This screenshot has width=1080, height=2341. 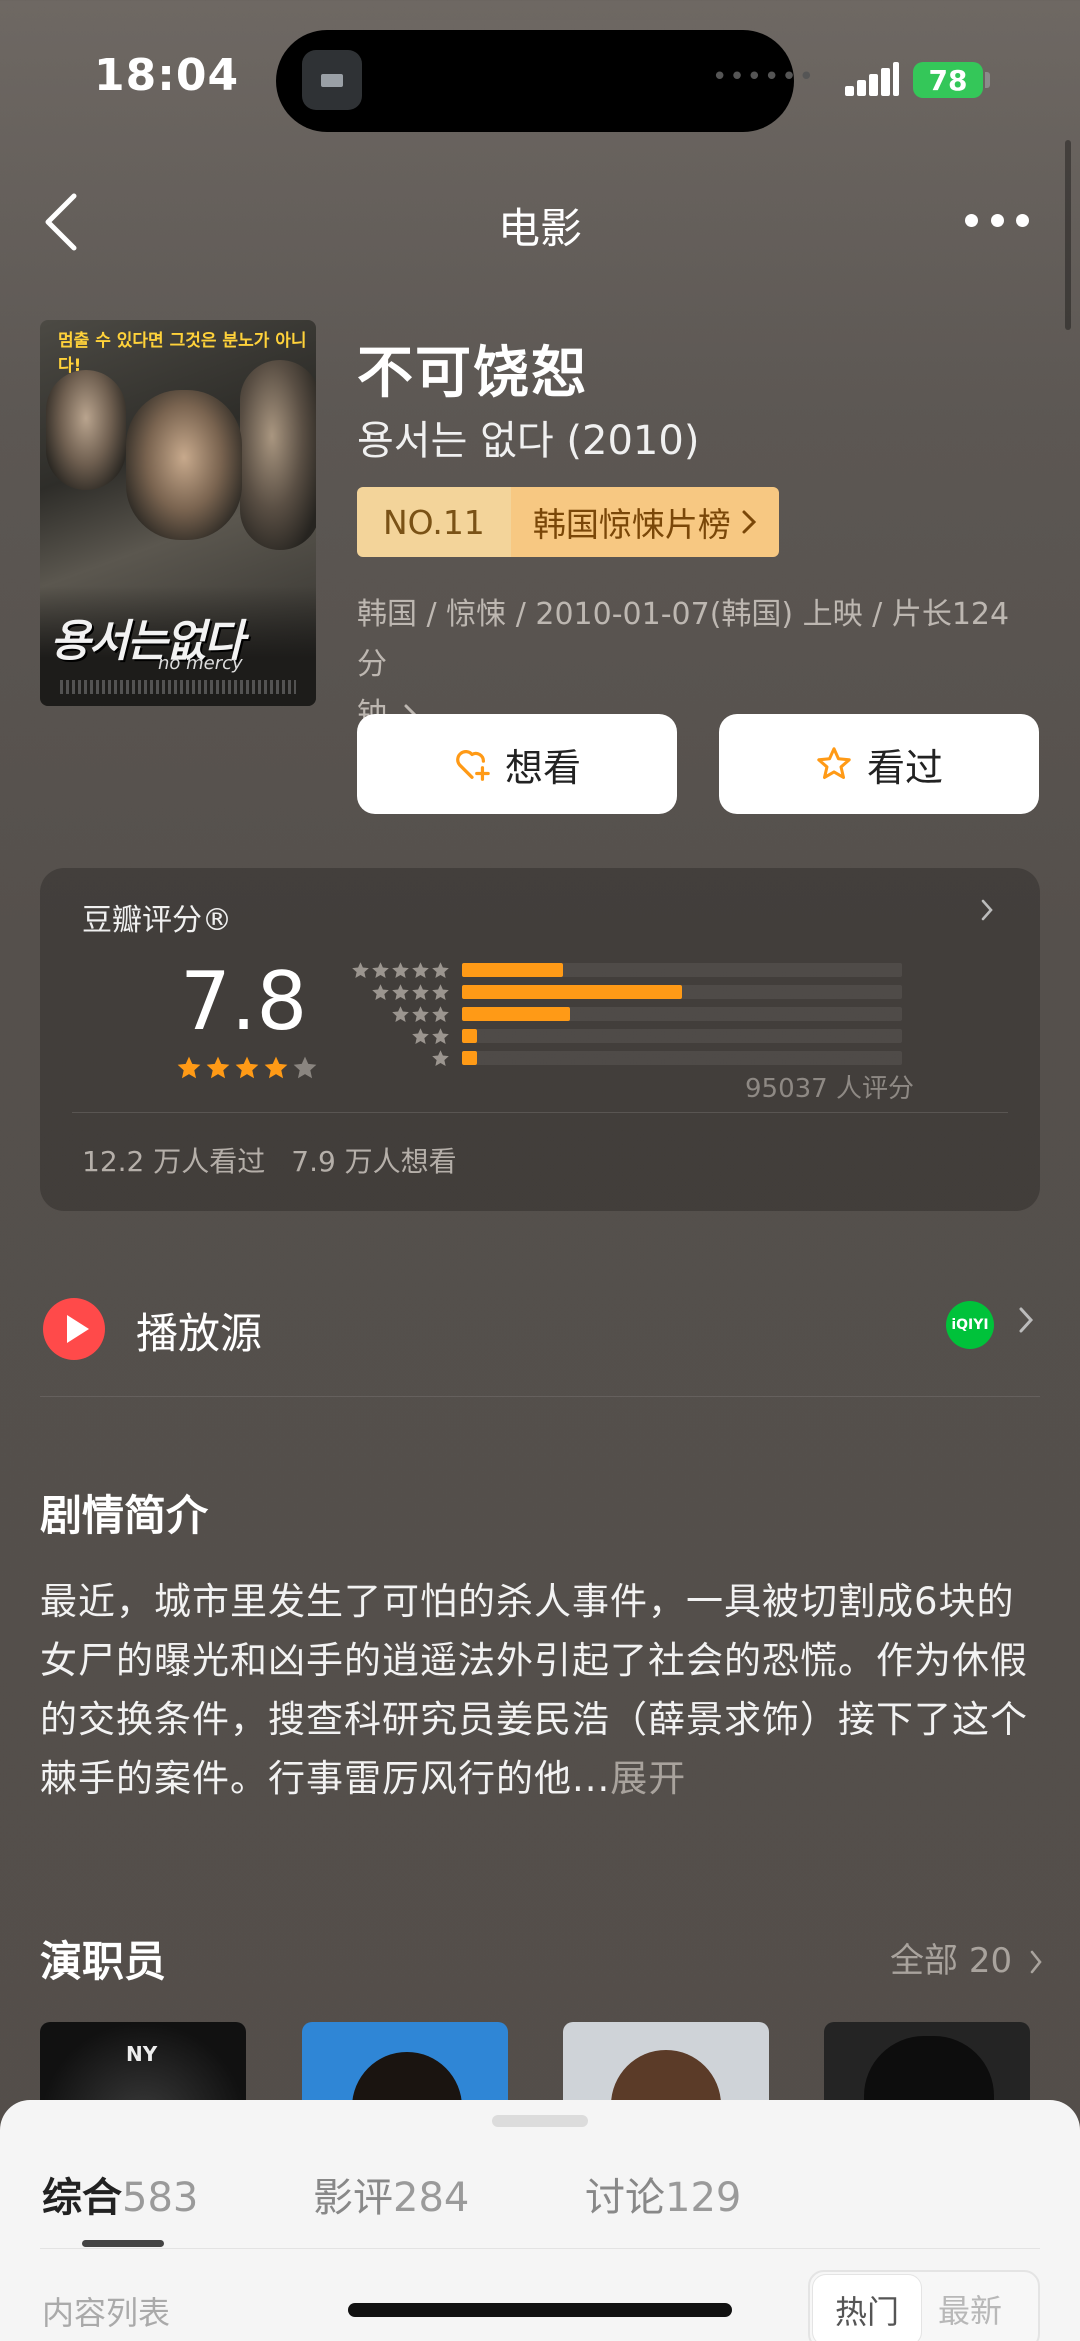 What do you see at coordinates (539, 228) in the screenshot?
I see `page-title: 电影` at bounding box center [539, 228].